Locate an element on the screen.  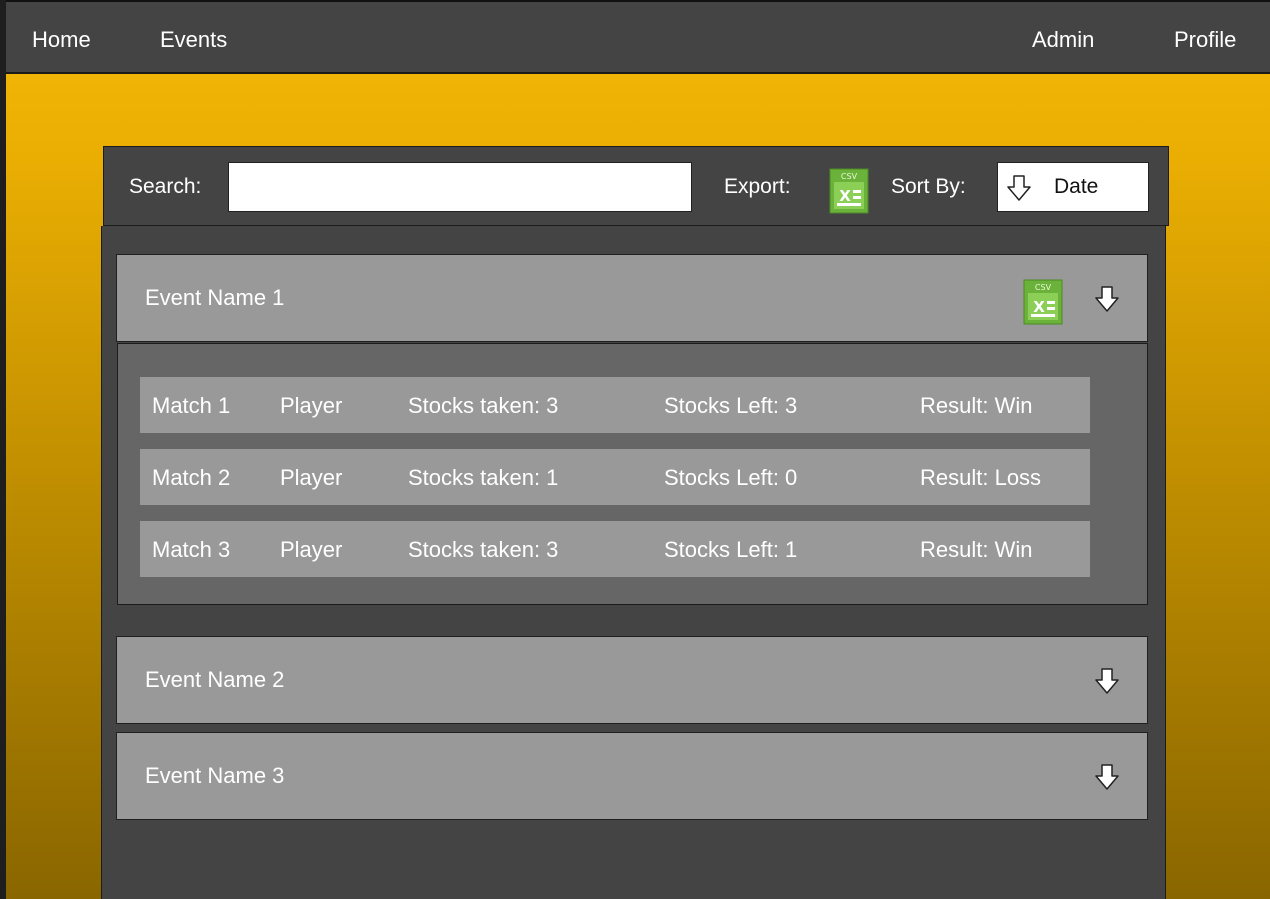
export-label: Export: is located at coordinates (757, 186).